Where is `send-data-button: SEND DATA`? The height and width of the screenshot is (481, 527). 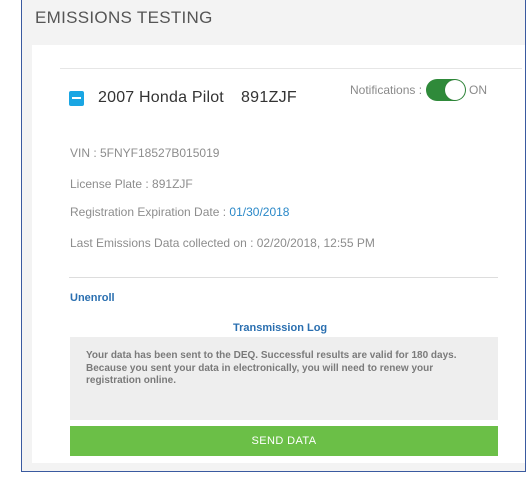 send-data-button: SEND DATA is located at coordinates (284, 441).